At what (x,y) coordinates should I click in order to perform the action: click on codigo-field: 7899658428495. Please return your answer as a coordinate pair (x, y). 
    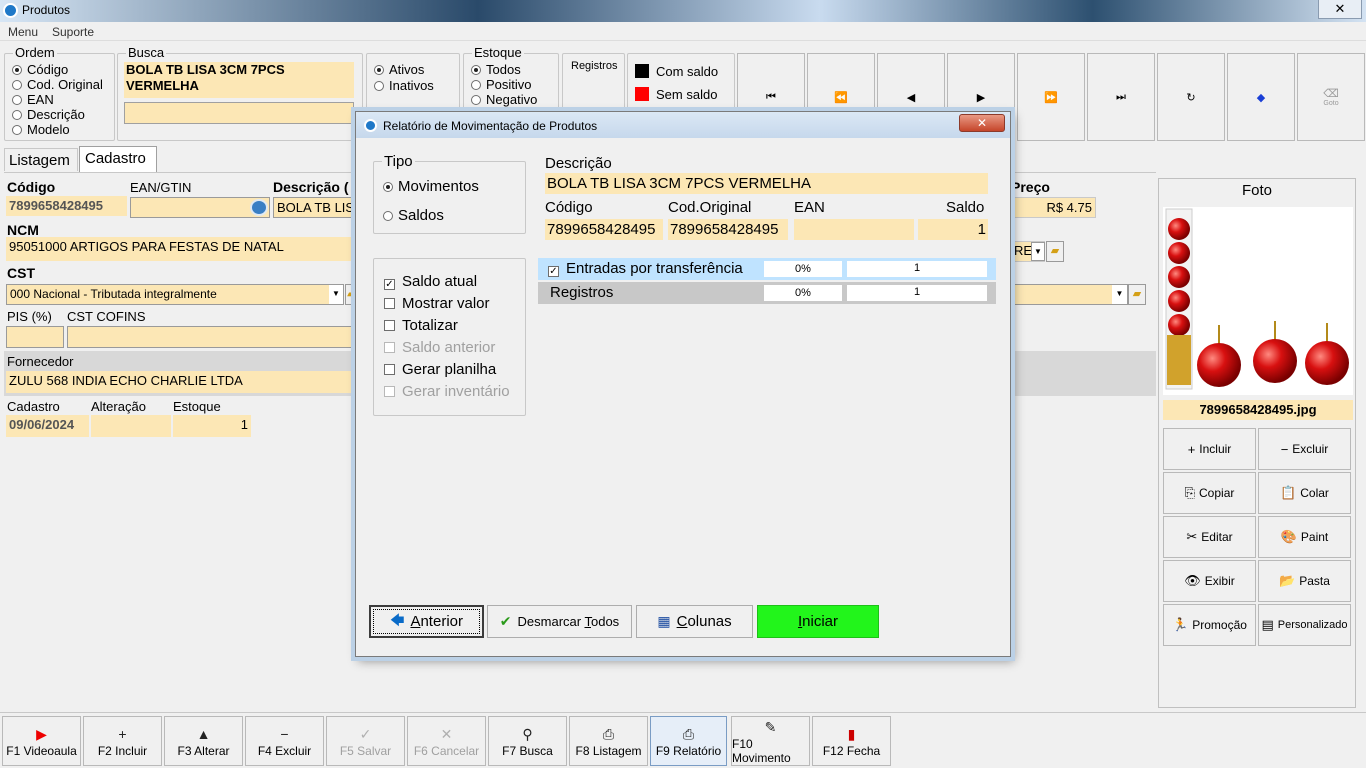
    Looking at the image, I should click on (66, 206).